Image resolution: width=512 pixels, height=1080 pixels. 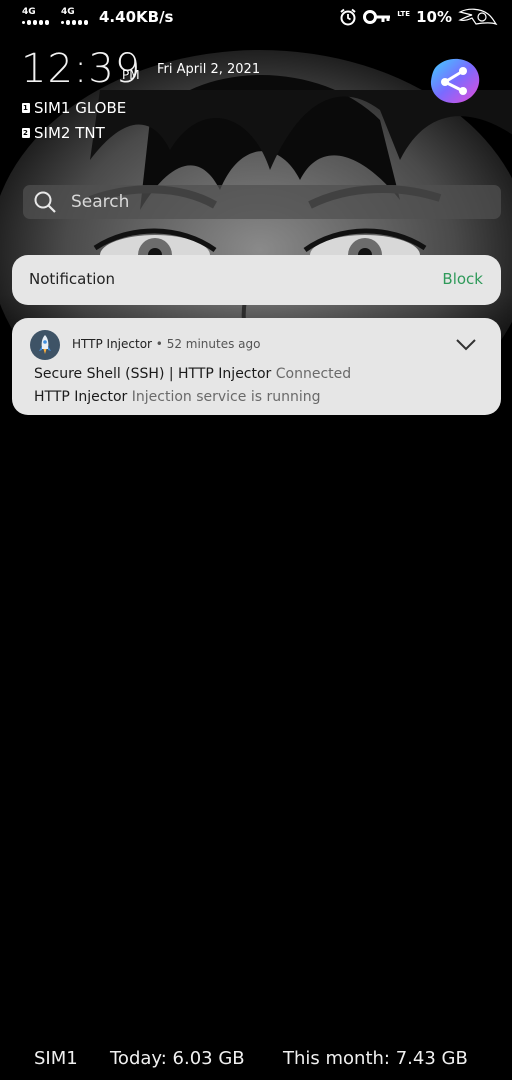 What do you see at coordinates (69, 133) in the screenshot?
I see `sim2-carrier-label: SIM2 TNT` at bounding box center [69, 133].